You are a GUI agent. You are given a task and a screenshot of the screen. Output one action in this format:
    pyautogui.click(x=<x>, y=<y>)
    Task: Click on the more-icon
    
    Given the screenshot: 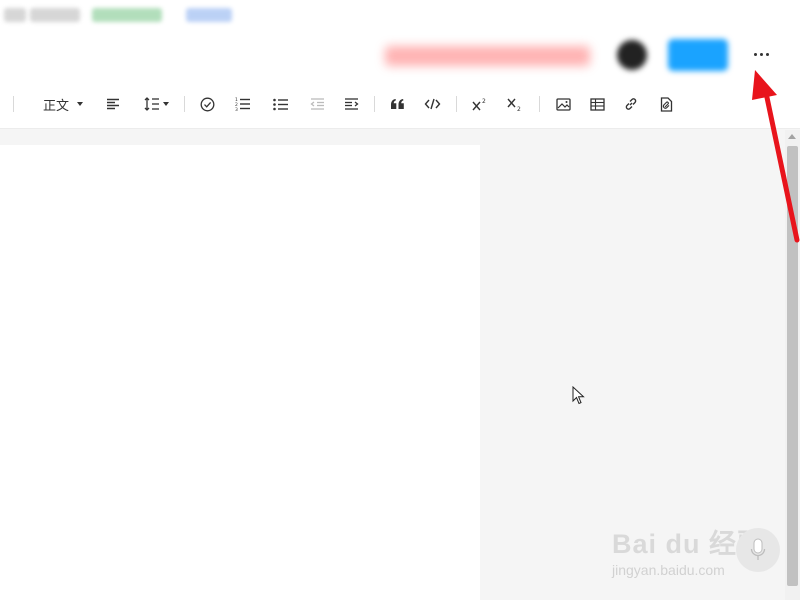 What is the action you would take?
    pyautogui.click(x=761, y=54)
    